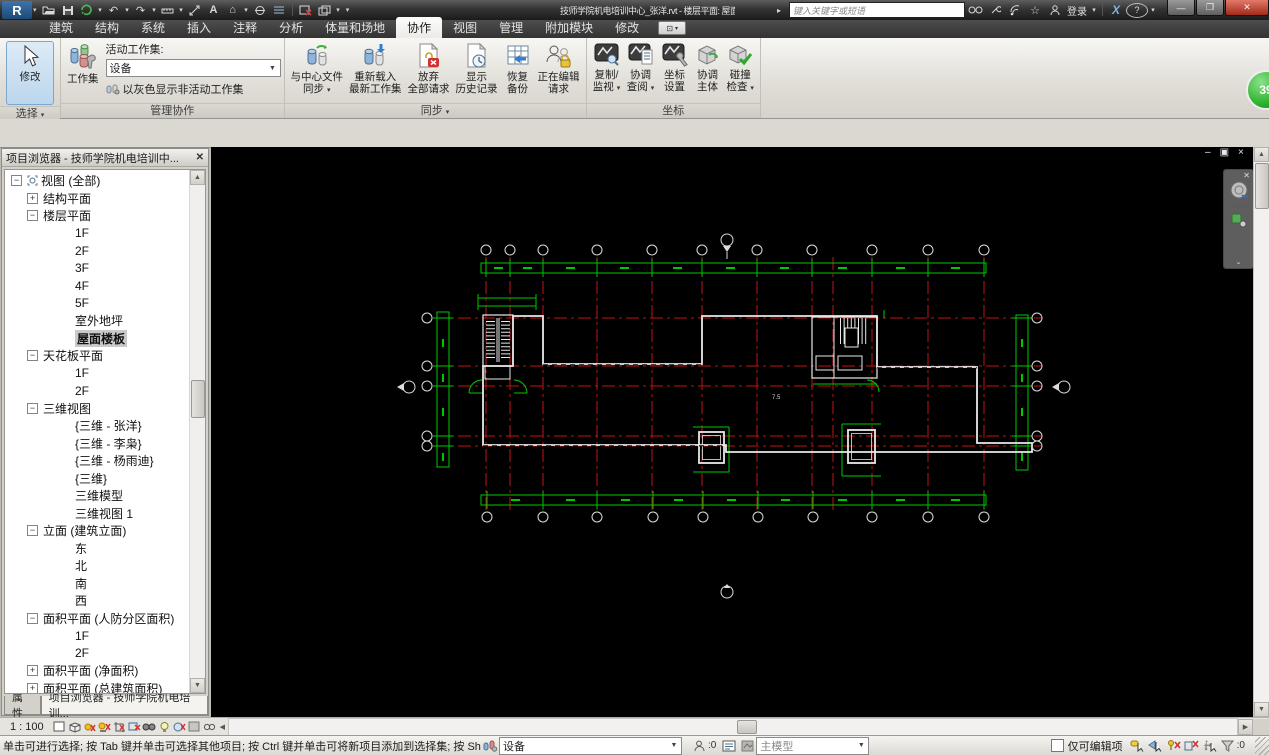 The width and height of the screenshot is (1269, 755). Describe the element at coordinates (861, 746) in the screenshot. I see `design-option-arrow-icon: ▼` at that location.